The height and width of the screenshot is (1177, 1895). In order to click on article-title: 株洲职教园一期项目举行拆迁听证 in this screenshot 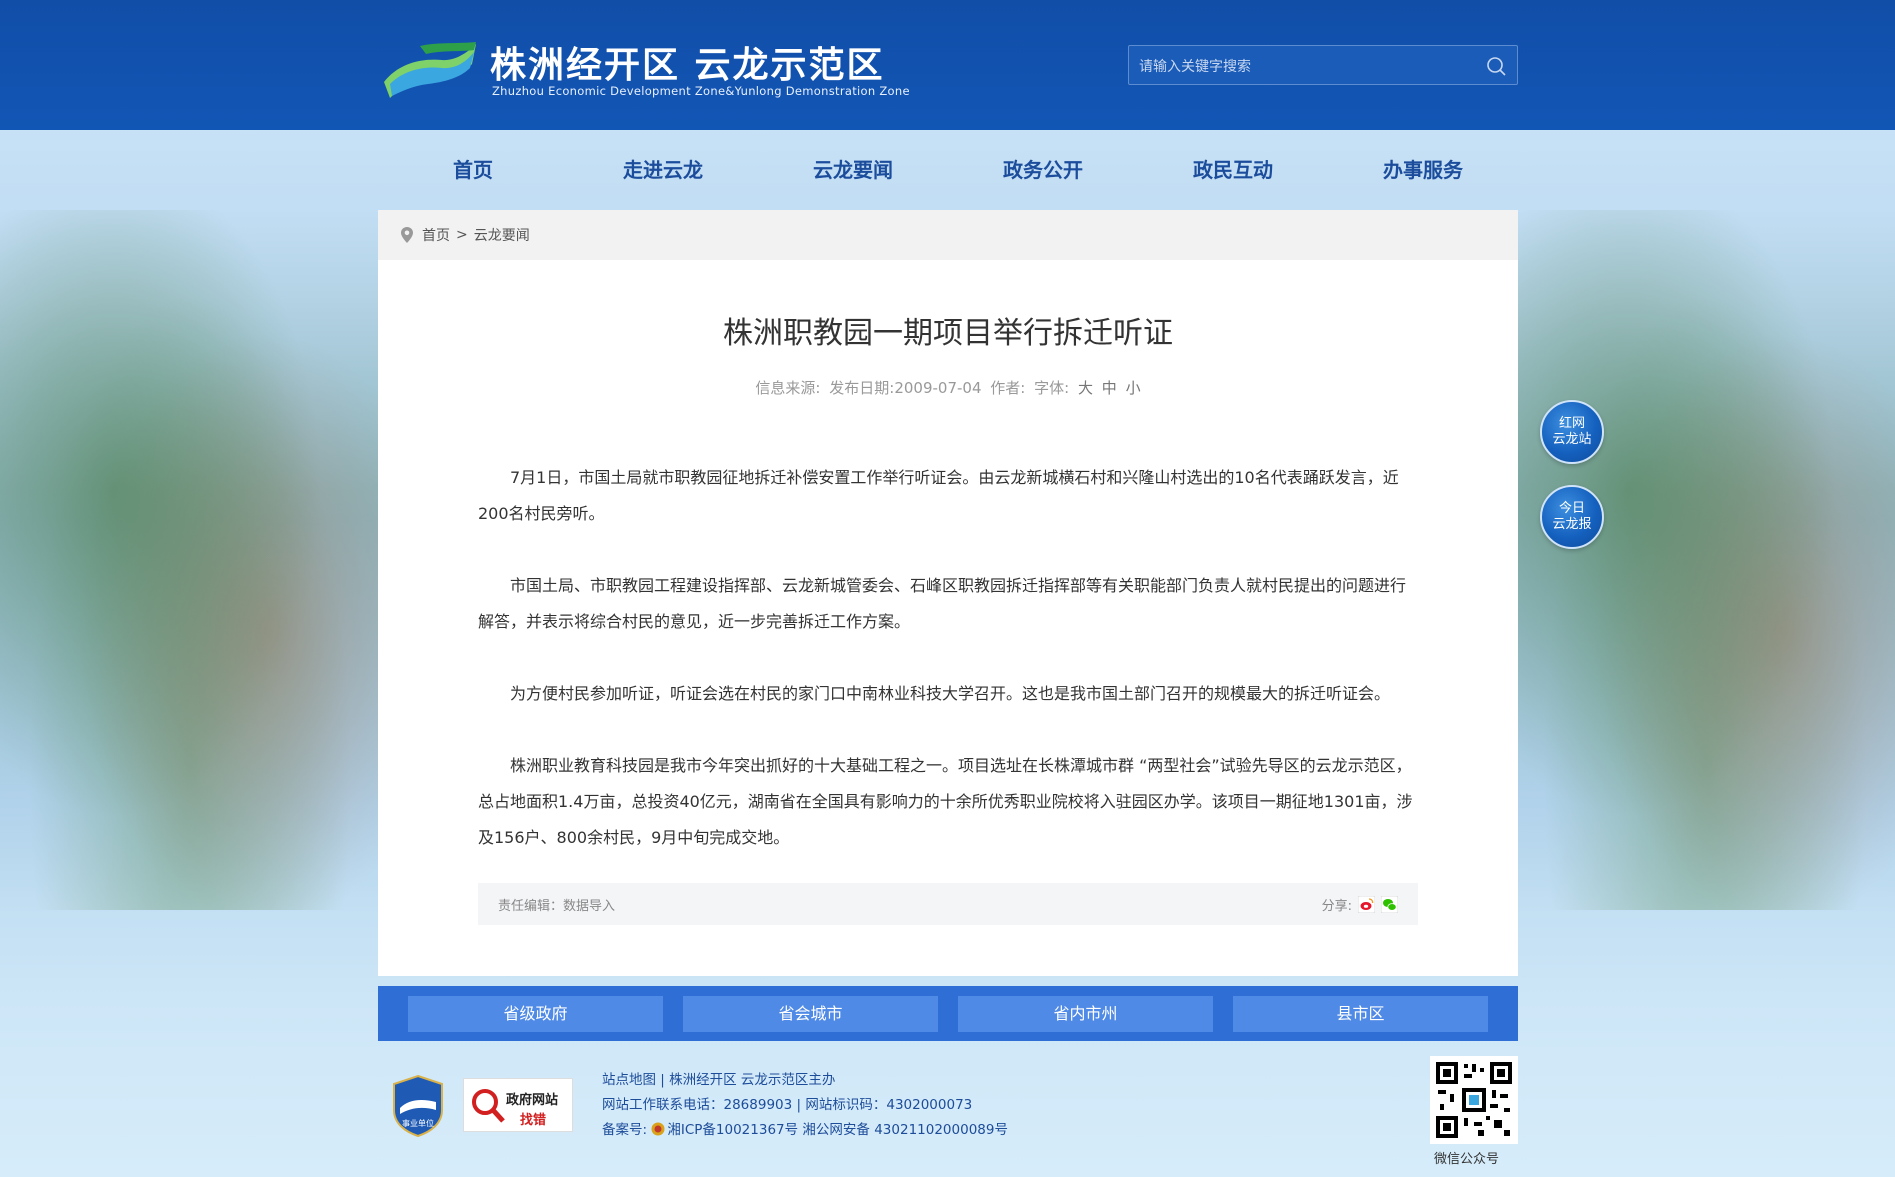, I will do `click(948, 333)`.